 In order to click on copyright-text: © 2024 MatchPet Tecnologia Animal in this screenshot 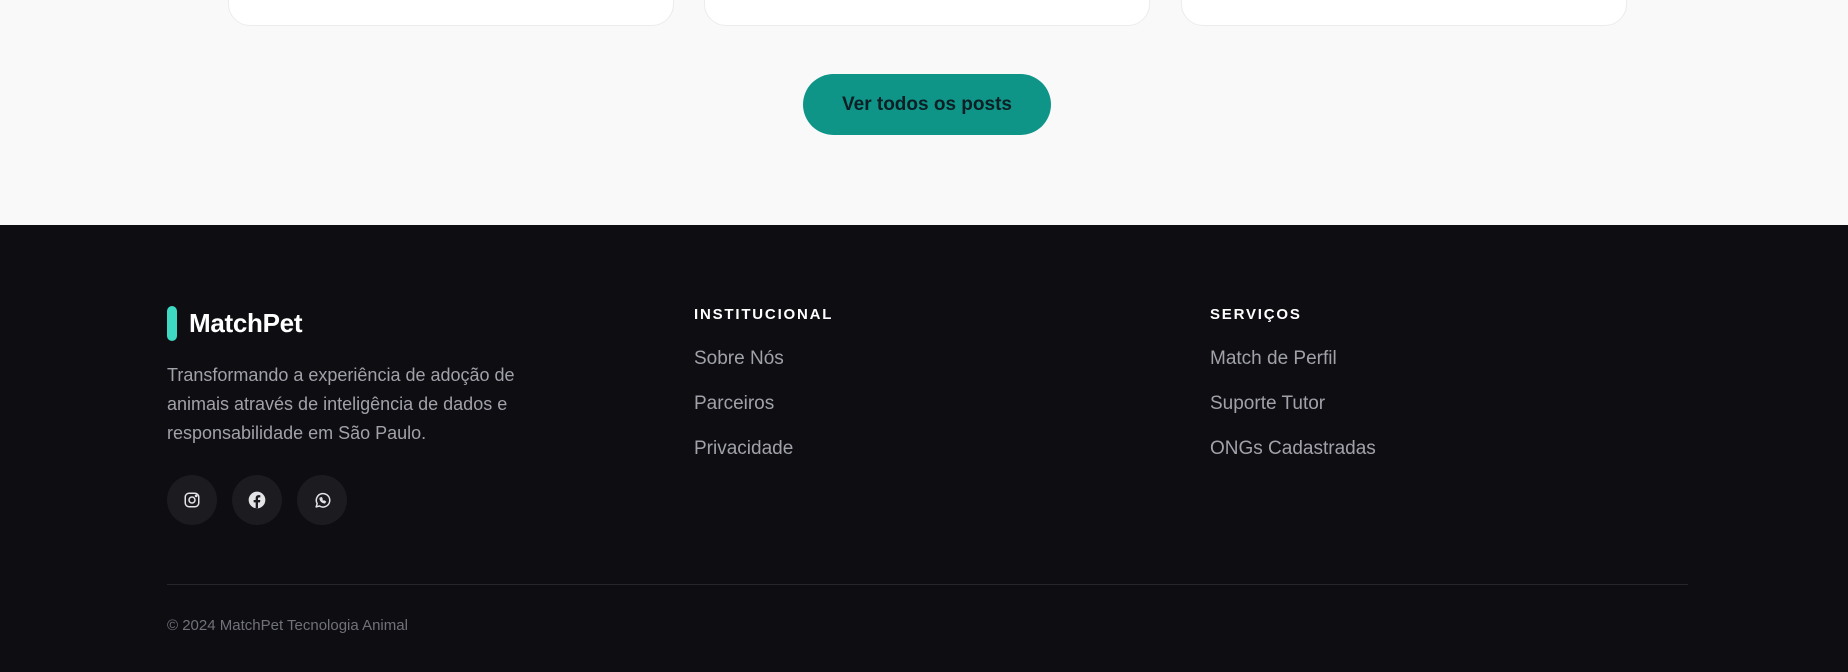, I will do `click(287, 625)`.